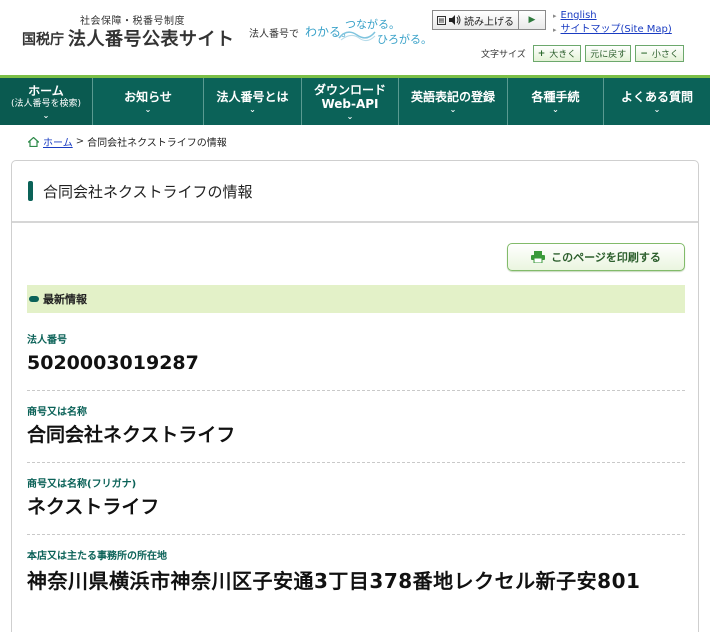 The image size is (710, 632). I want to click on minus-icon: −, so click(644, 53).